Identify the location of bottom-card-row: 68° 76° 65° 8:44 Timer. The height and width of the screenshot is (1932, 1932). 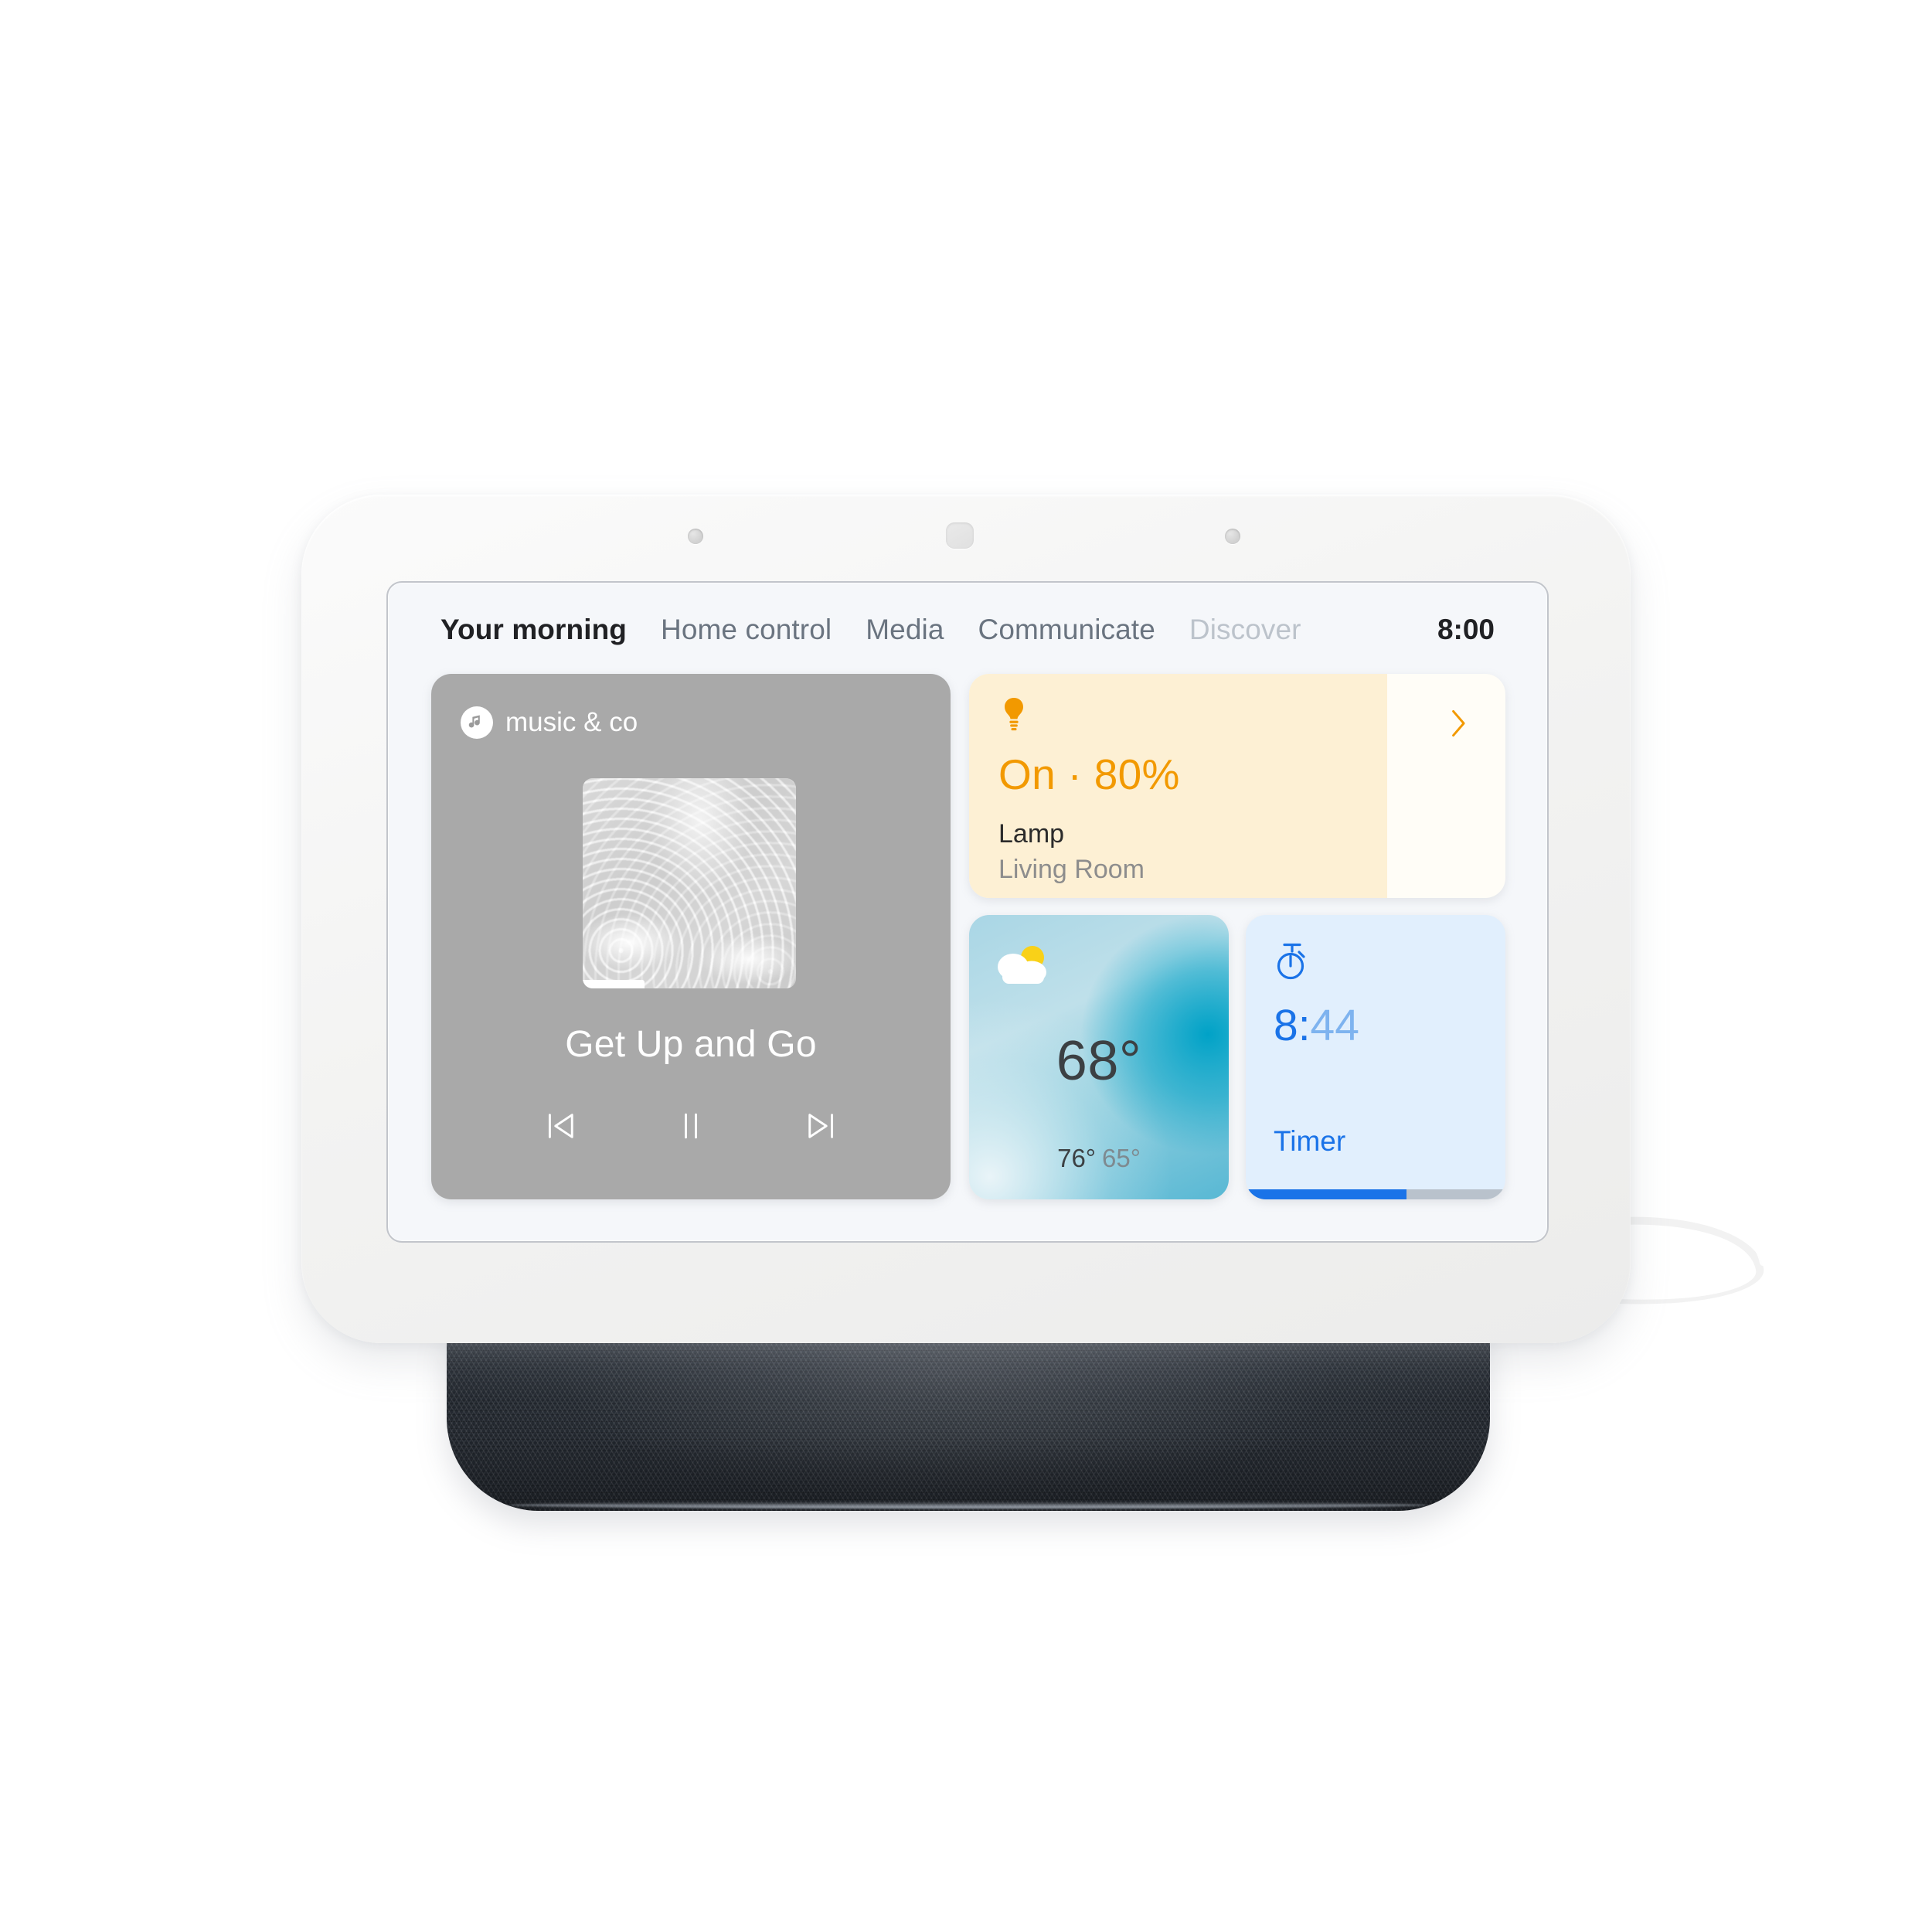
(1237, 1057).